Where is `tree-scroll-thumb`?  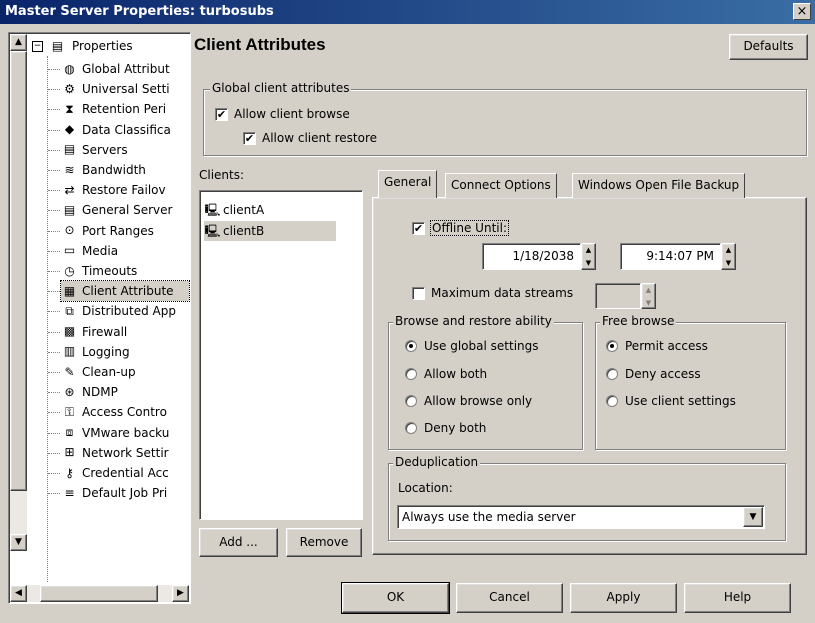
tree-scroll-thumb is located at coordinates (18, 271).